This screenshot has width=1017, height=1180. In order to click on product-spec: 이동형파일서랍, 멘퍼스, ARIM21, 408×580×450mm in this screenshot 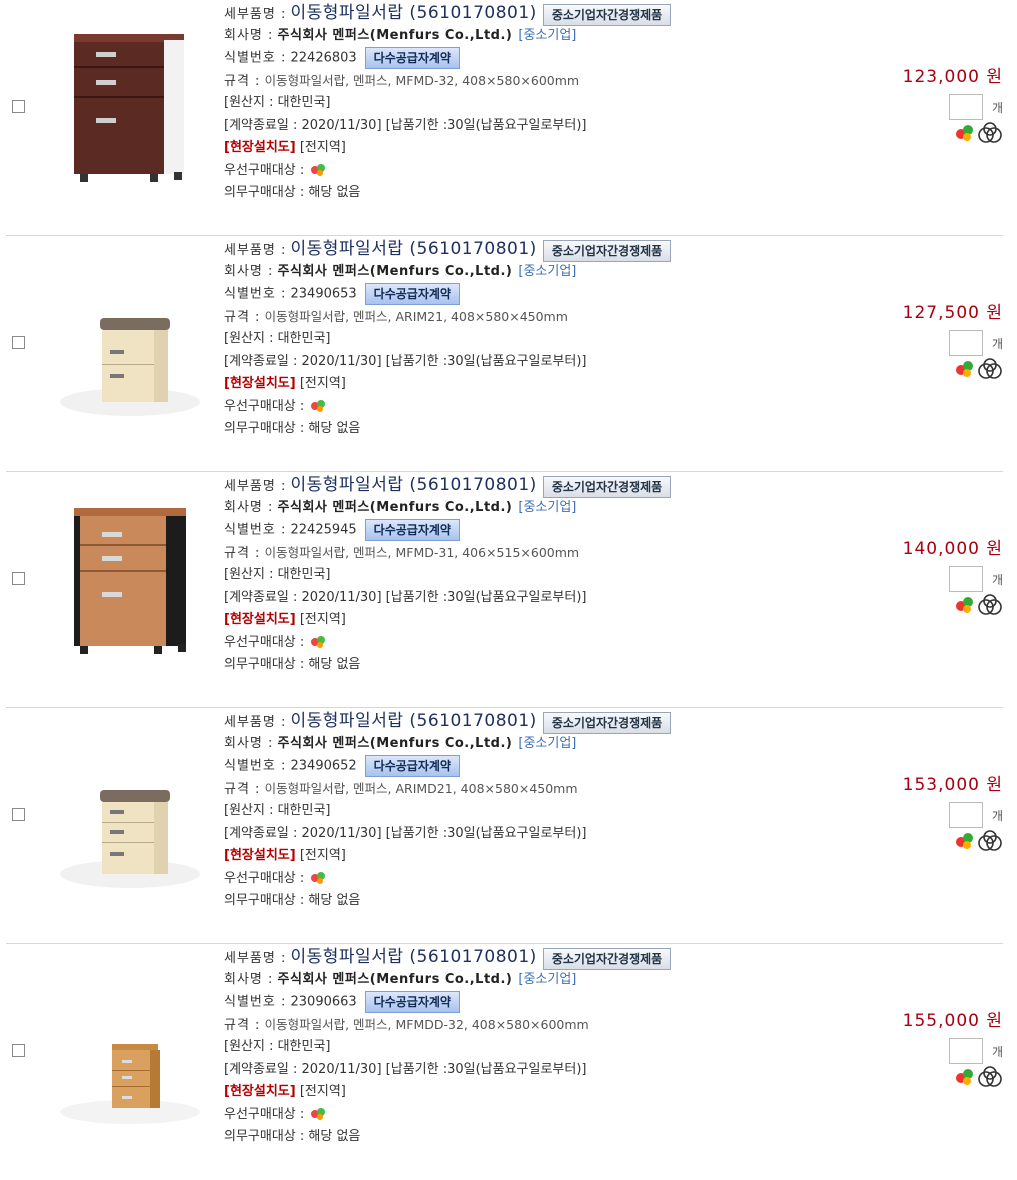, I will do `click(416, 316)`.